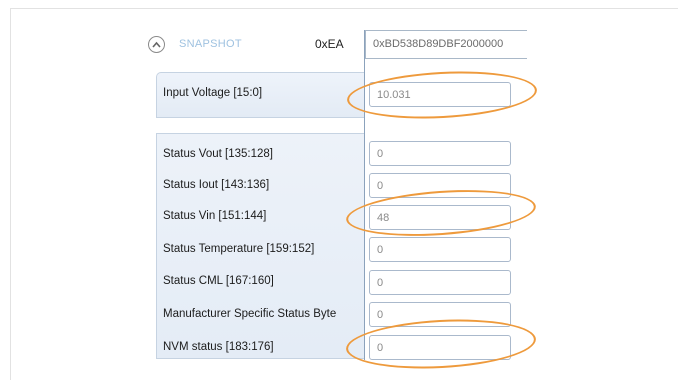  Describe the element at coordinates (440, 282) in the screenshot. I see `status-cml-field: 0` at that location.